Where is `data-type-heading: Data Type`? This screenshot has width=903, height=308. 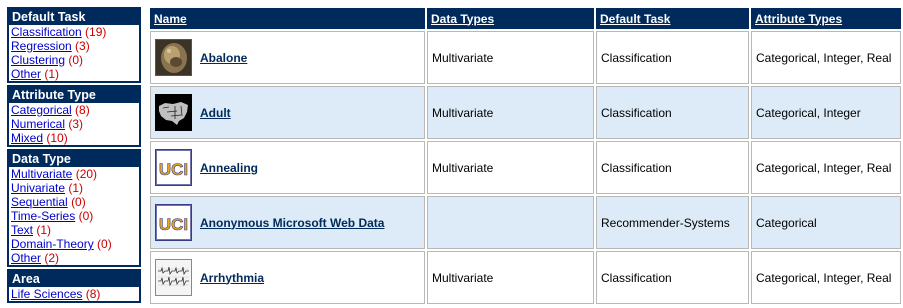
data-type-heading: Data Type is located at coordinates (74, 158).